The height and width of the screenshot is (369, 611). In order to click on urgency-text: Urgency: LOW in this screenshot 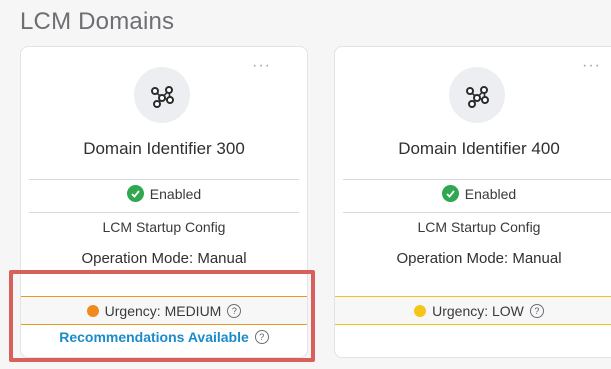, I will do `click(478, 310)`.